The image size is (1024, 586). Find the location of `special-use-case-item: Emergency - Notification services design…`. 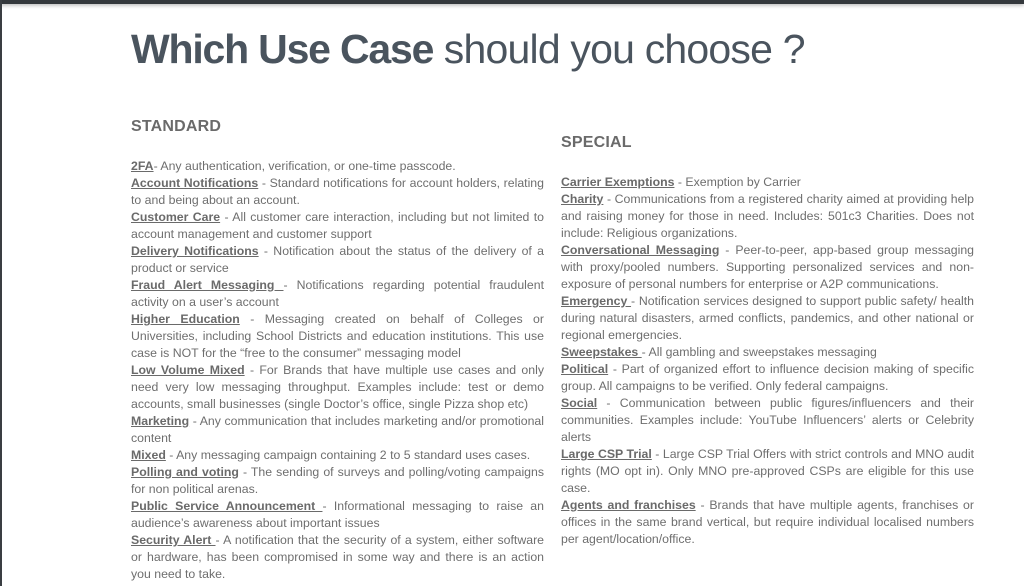

special-use-case-item: Emergency - Notification services design… is located at coordinates (767, 318).